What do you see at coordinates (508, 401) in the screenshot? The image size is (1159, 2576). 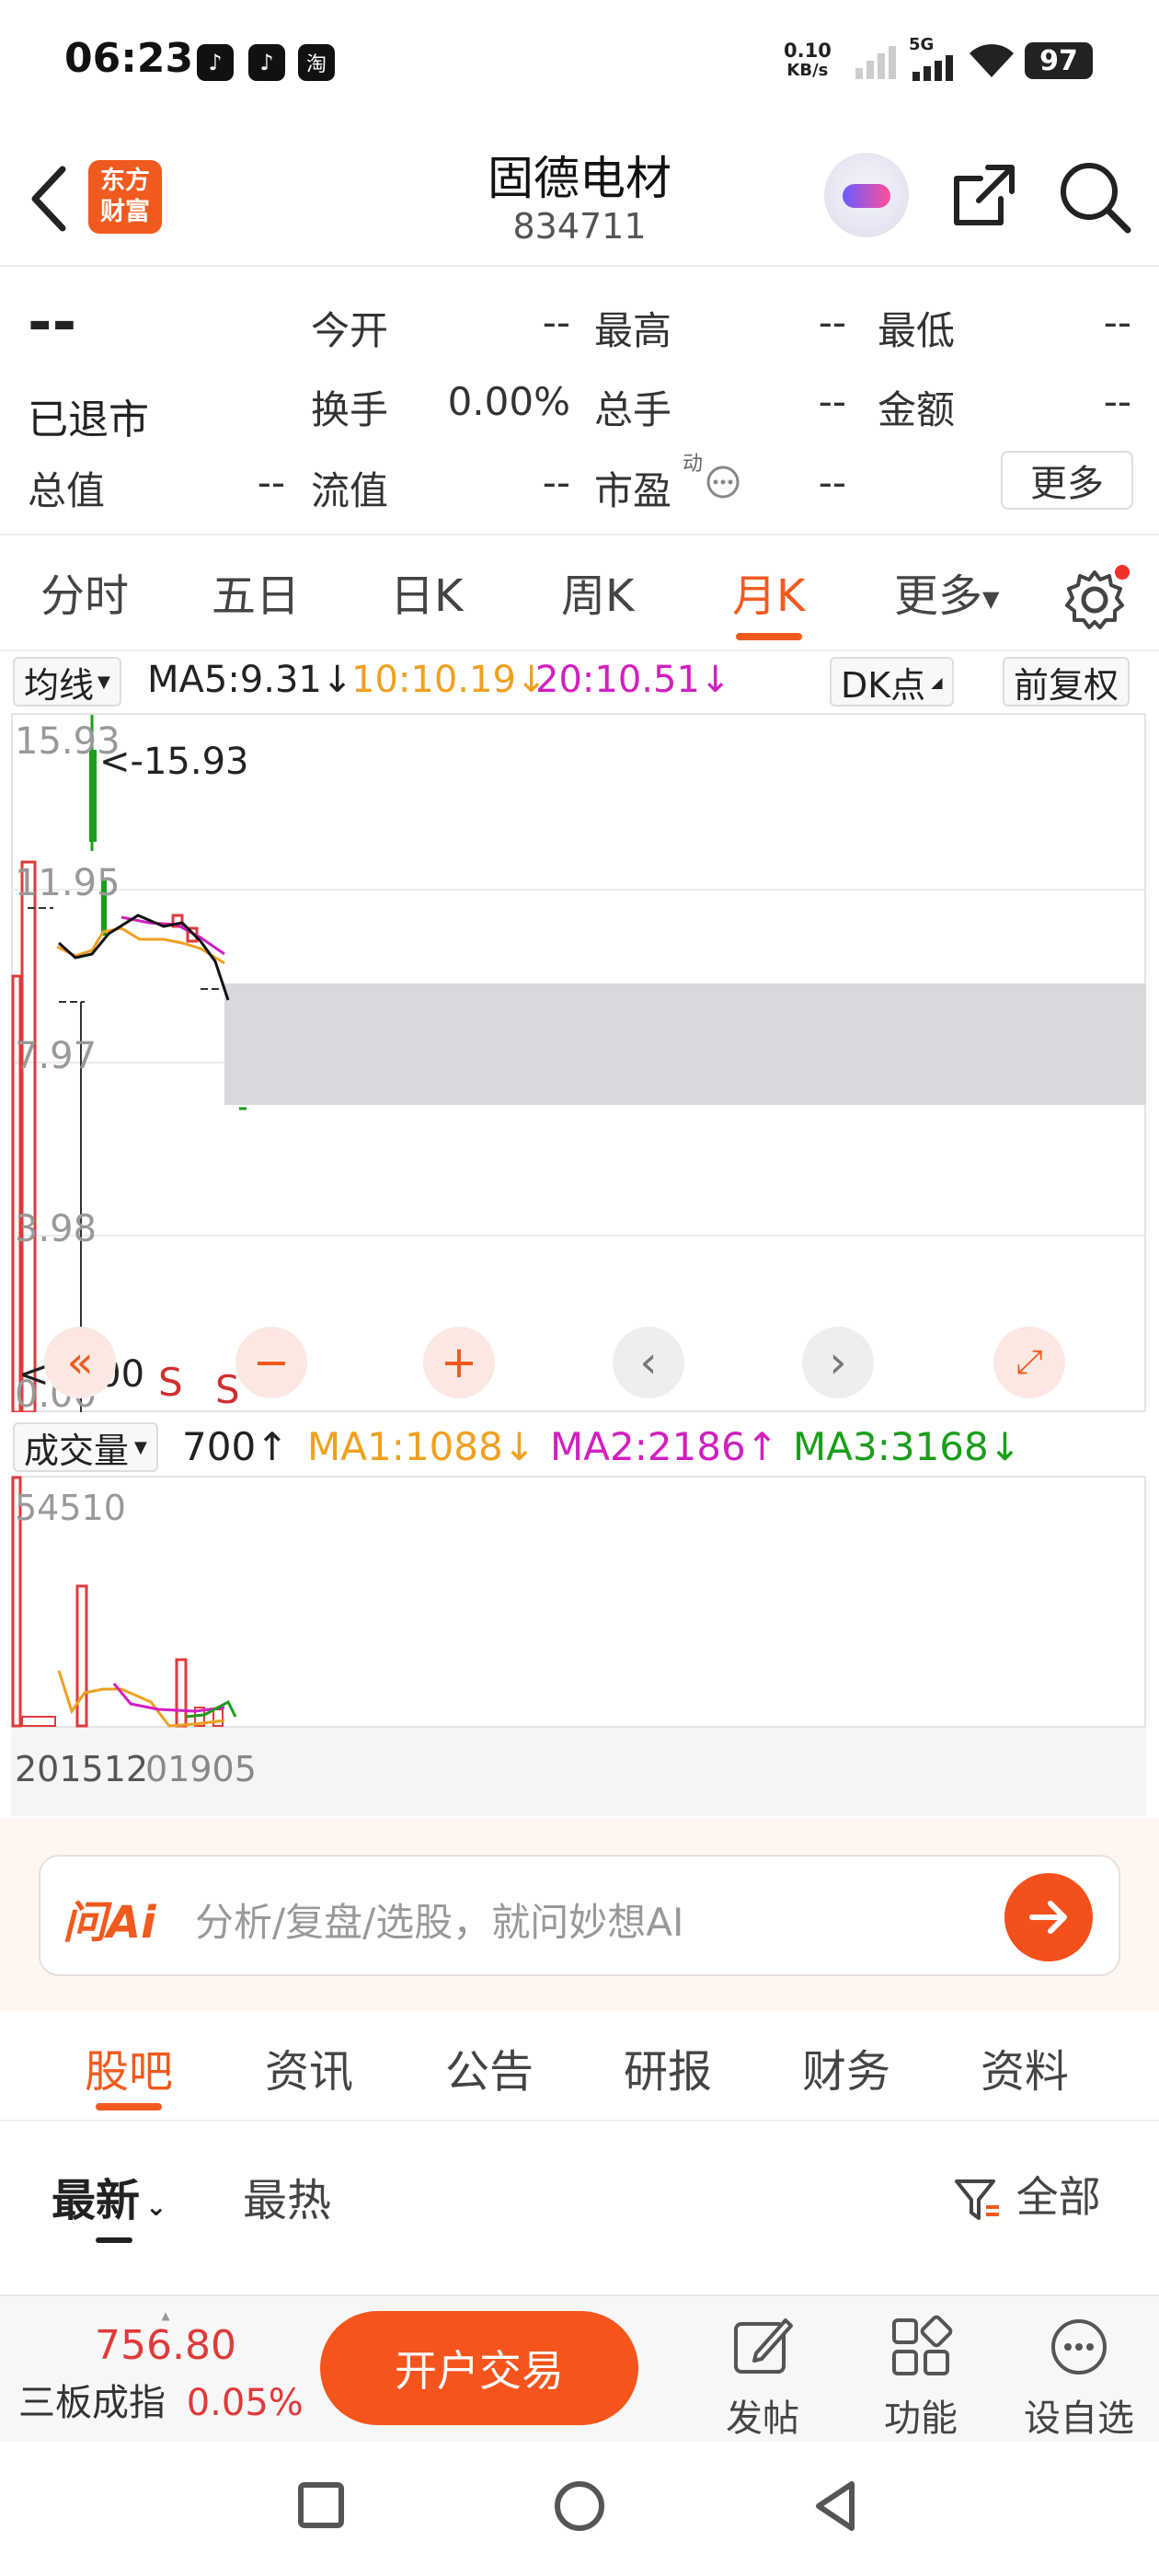 I see `turnover-value: 0.00%` at bounding box center [508, 401].